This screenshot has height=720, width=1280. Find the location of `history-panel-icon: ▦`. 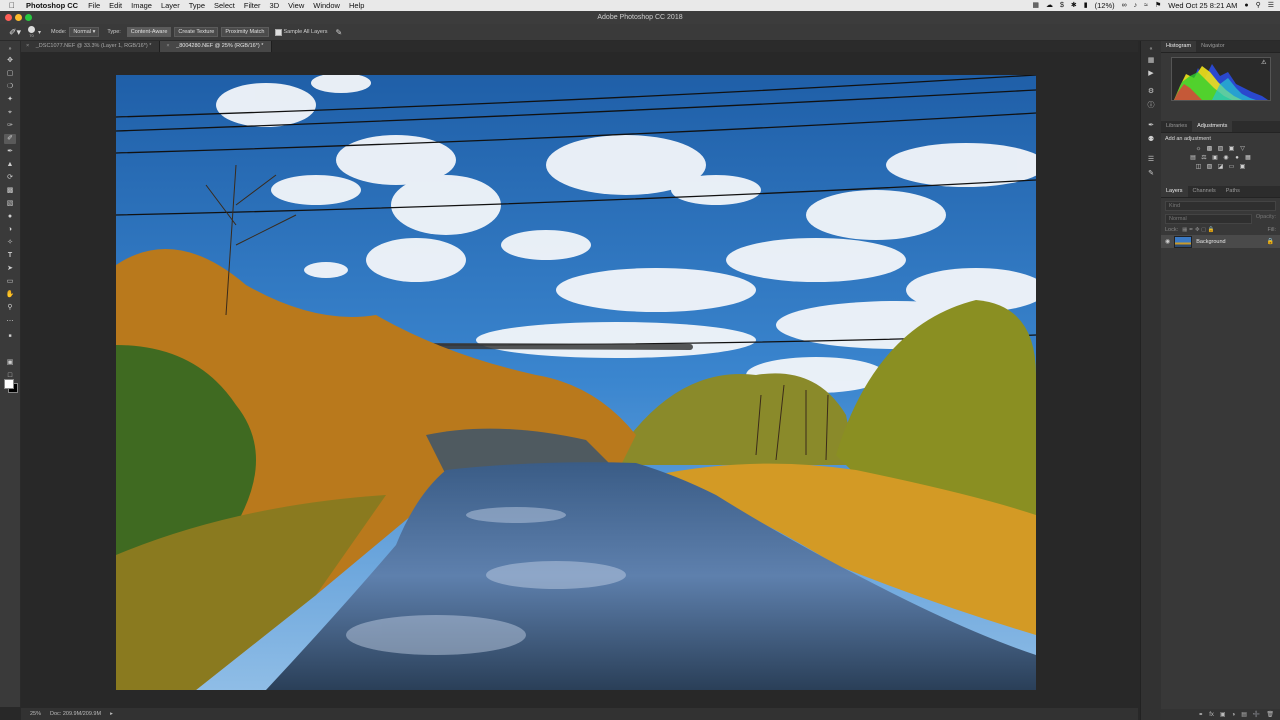

history-panel-icon: ▦ is located at coordinates (1151, 61).